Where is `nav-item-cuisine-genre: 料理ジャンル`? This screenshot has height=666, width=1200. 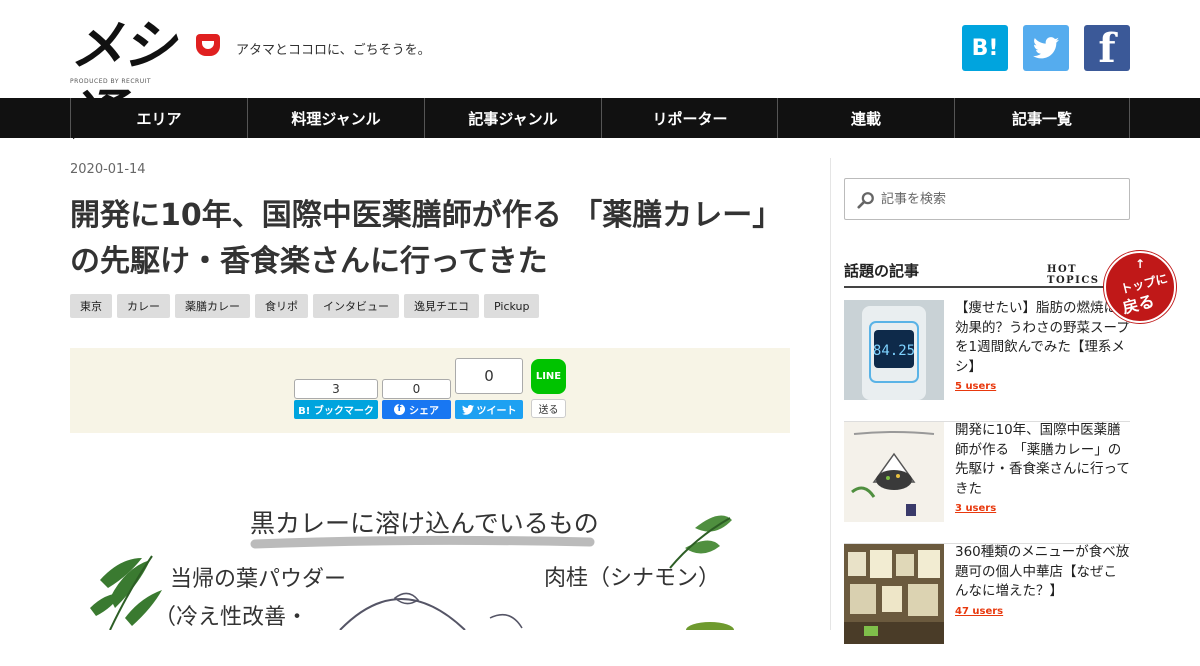 nav-item-cuisine-genre: 料理ジャンル is located at coordinates (335, 118).